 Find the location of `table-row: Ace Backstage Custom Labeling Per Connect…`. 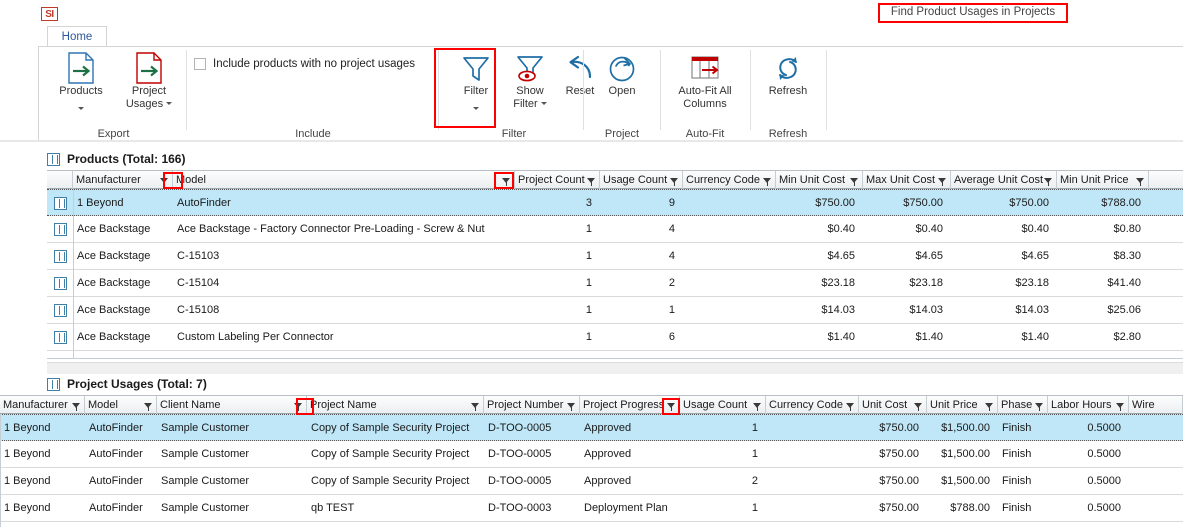

table-row: Ace Backstage Custom Labeling Per Connect… is located at coordinates (615, 337).